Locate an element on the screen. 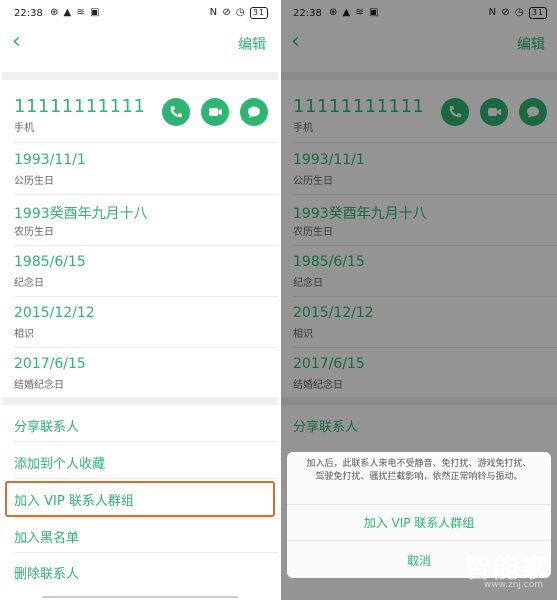  status-bar: 22:38 ⊕ ▲ ≋ ▣ N ⊘ ◷ 31 is located at coordinates (140, 13).